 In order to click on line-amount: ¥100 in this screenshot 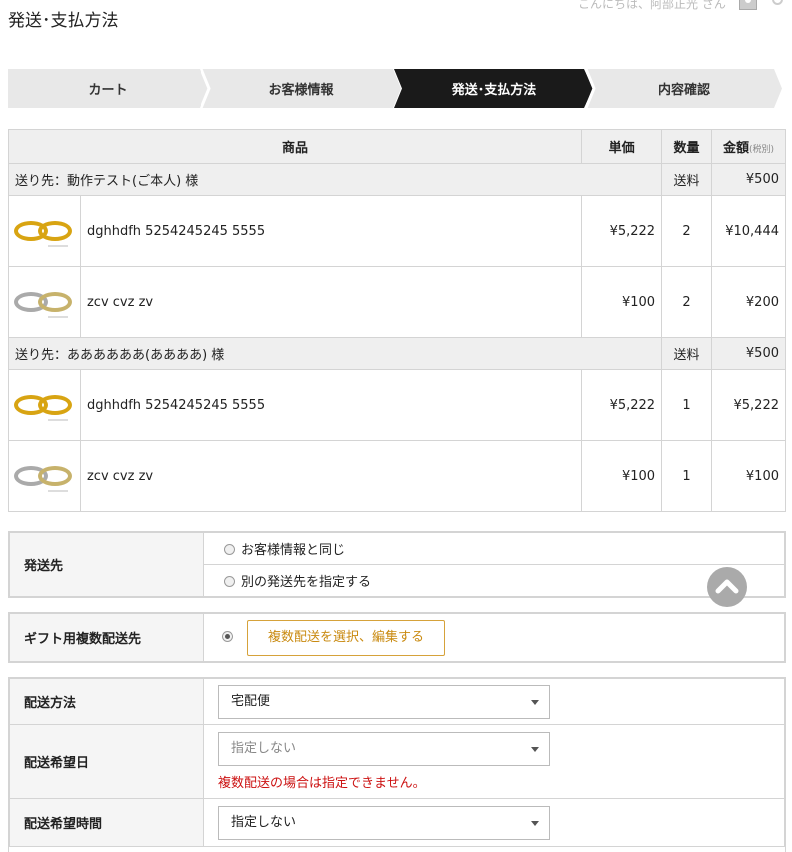, I will do `click(748, 476)`.